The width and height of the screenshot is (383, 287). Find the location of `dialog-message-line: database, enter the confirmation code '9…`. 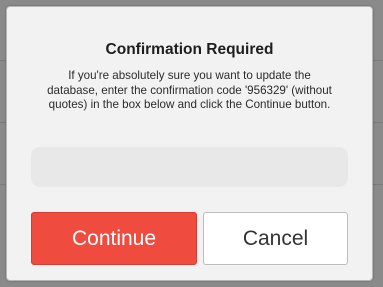

dialog-message-line: database, enter the confirmation code '9… is located at coordinates (189, 90).